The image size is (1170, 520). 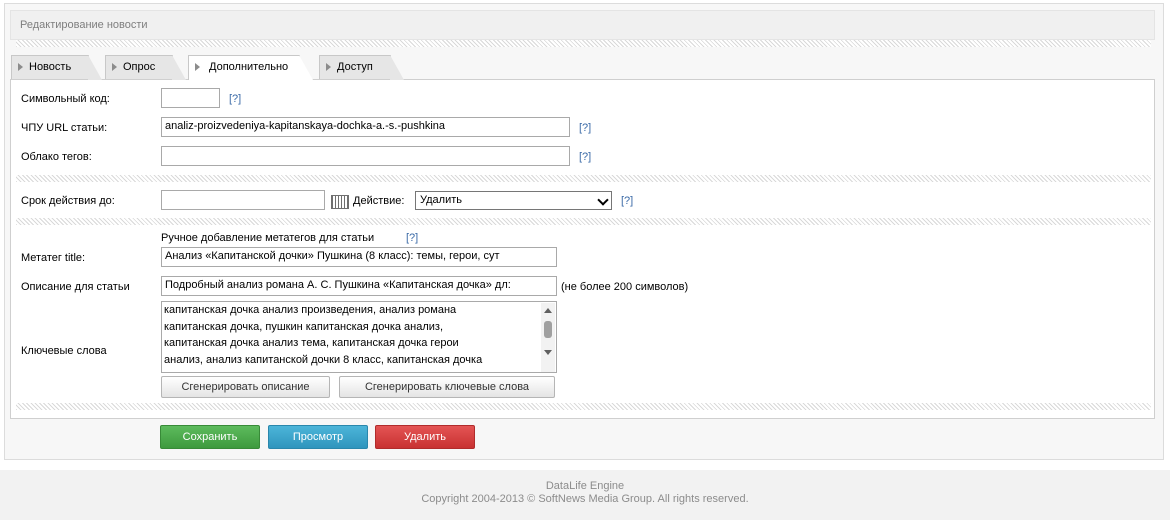 What do you see at coordinates (355, 67) in the screenshot?
I see `tab-label: Доступ` at bounding box center [355, 67].